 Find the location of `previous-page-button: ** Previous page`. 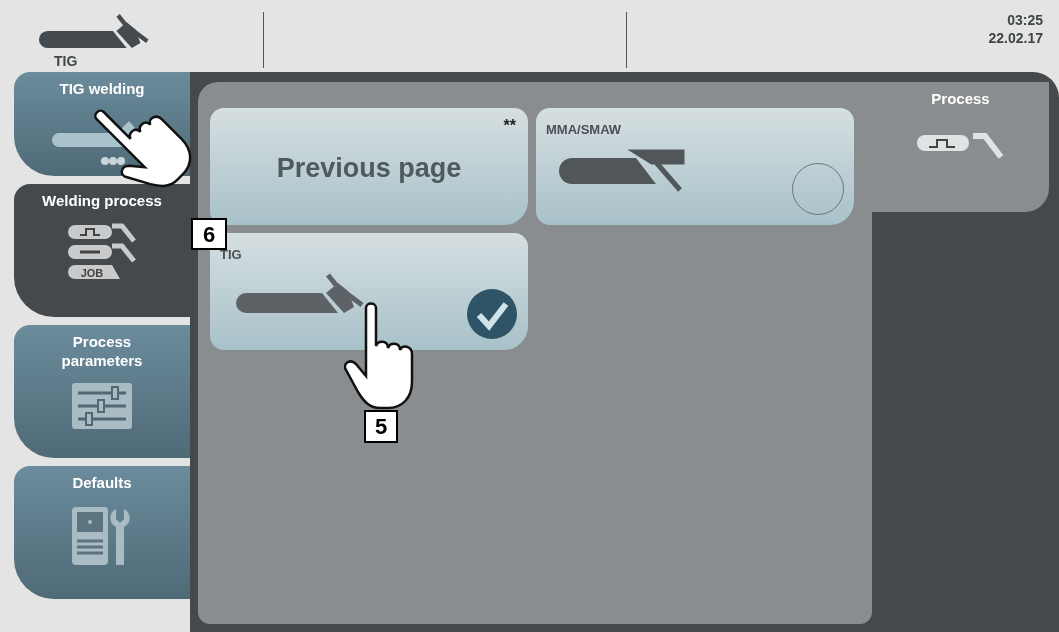

previous-page-button: ** Previous page is located at coordinates (369, 166).